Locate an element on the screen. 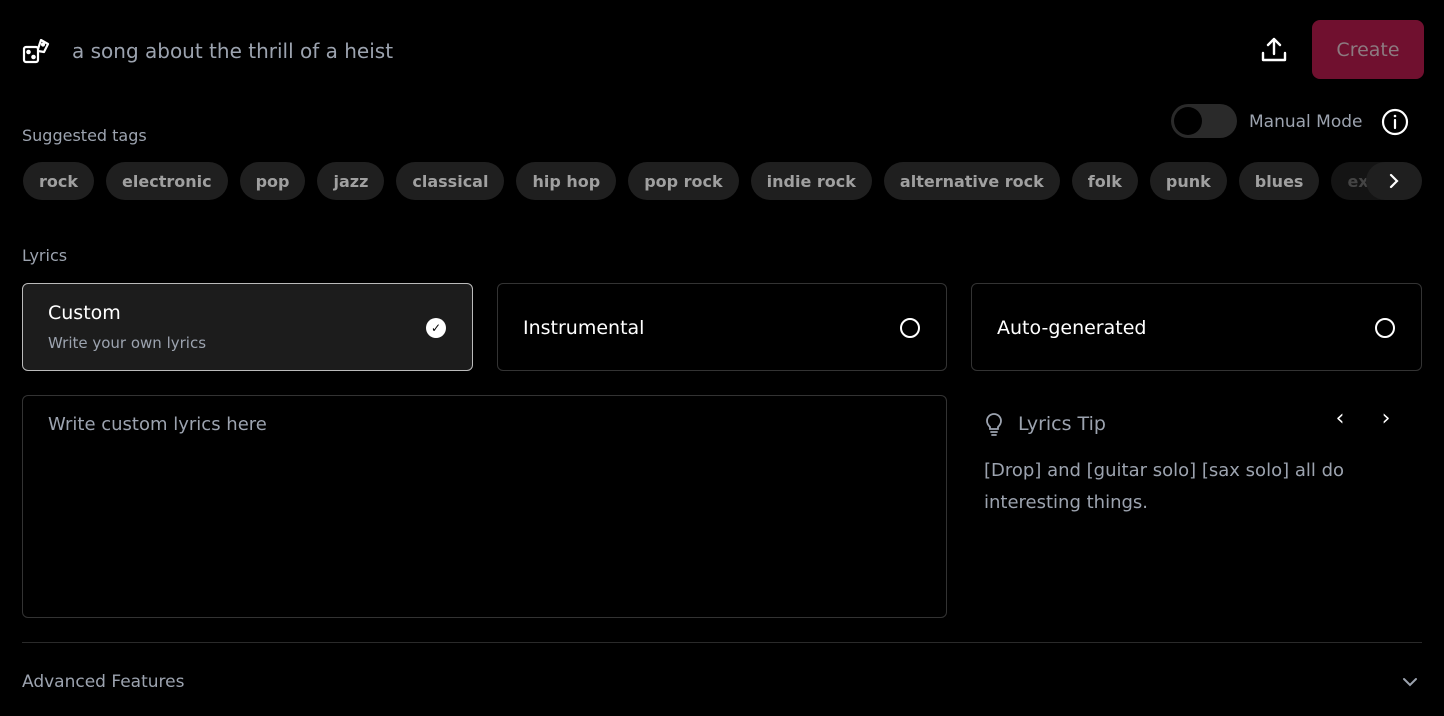  tags-scroll-right-button is located at coordinates (1394, 181).